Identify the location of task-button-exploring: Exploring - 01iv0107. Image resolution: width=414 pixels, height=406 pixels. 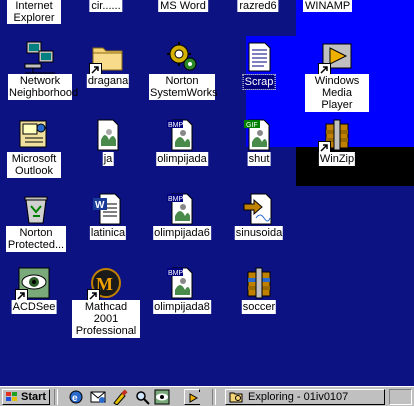
(305, 397).